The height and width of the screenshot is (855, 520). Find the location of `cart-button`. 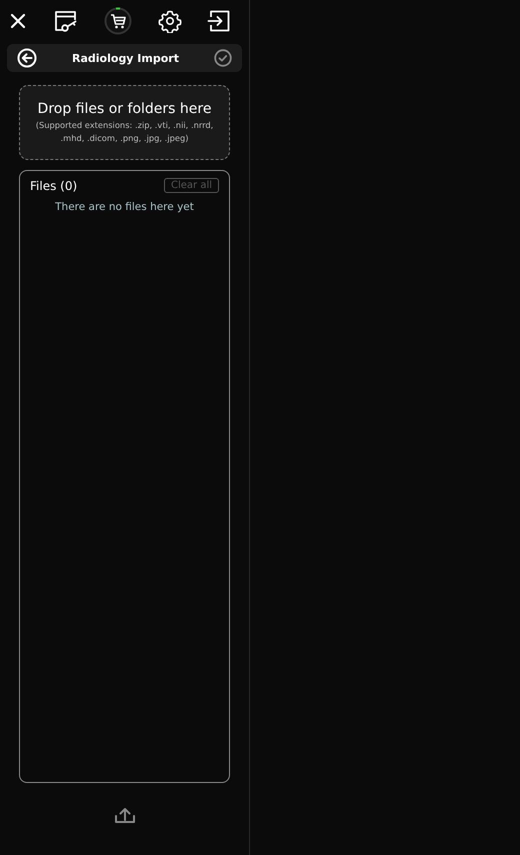

cart-button is located at coordinates (118, 21).